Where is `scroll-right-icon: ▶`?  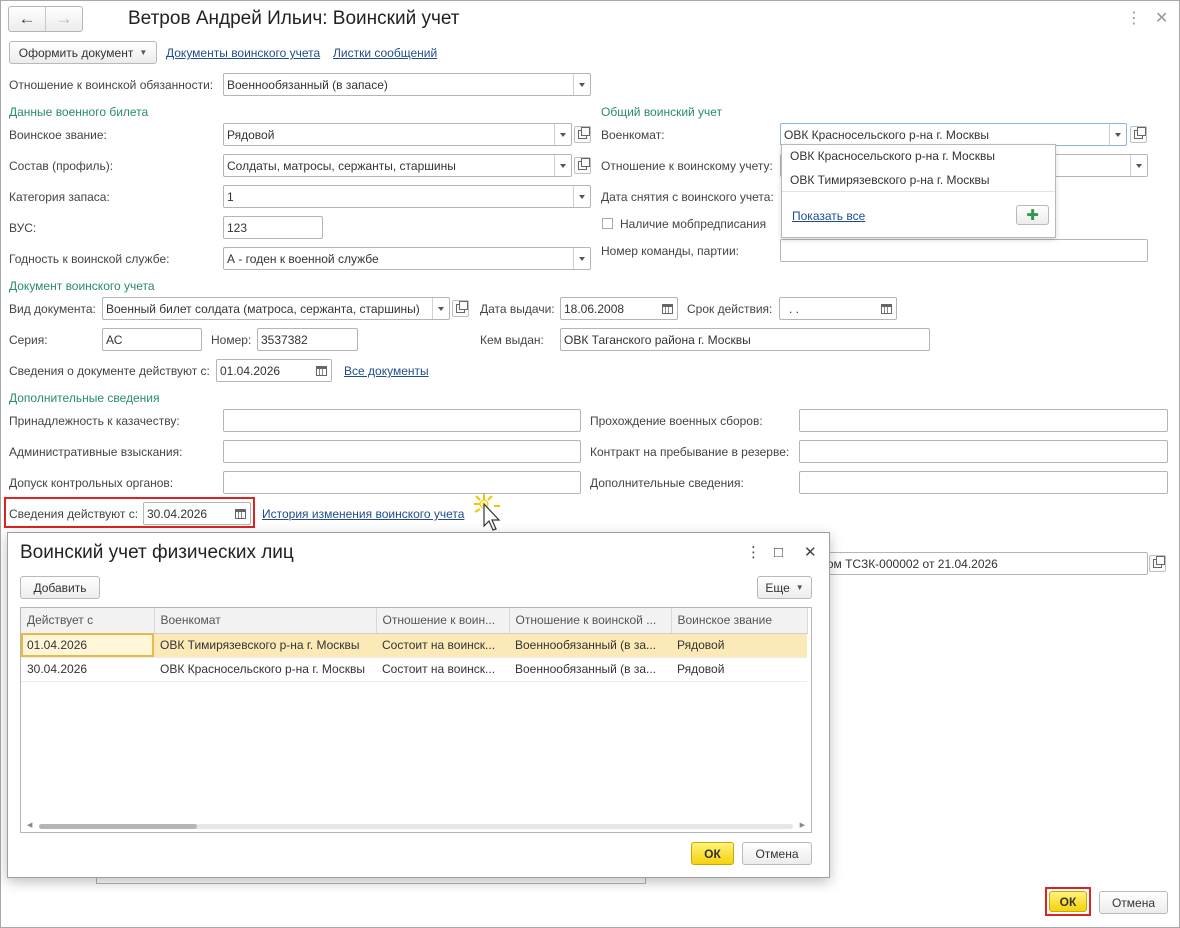 scroll-right-icon: ▶ is located at coordinates (802, 825).